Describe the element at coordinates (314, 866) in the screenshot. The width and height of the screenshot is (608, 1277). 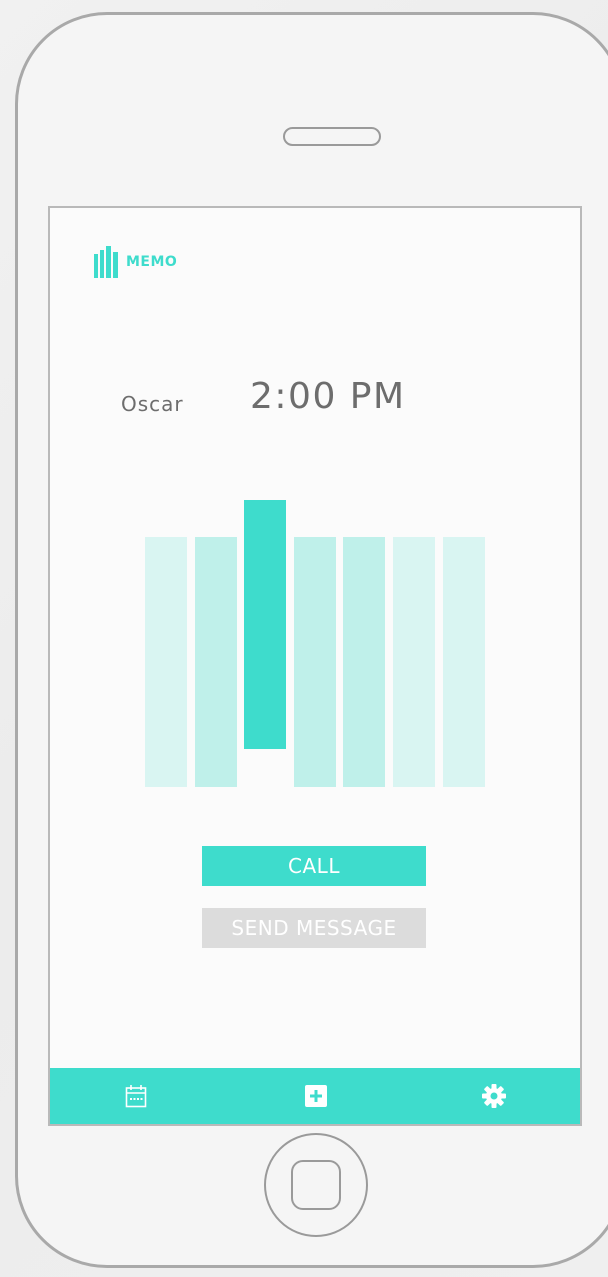
I see `call-button: CALL` at that location.